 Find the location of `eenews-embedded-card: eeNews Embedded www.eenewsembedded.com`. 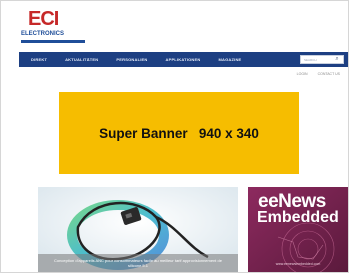

eenews-embedded-card: eeNews Embedded www.eenewsembedded.com is located at coordinates (298, 229).